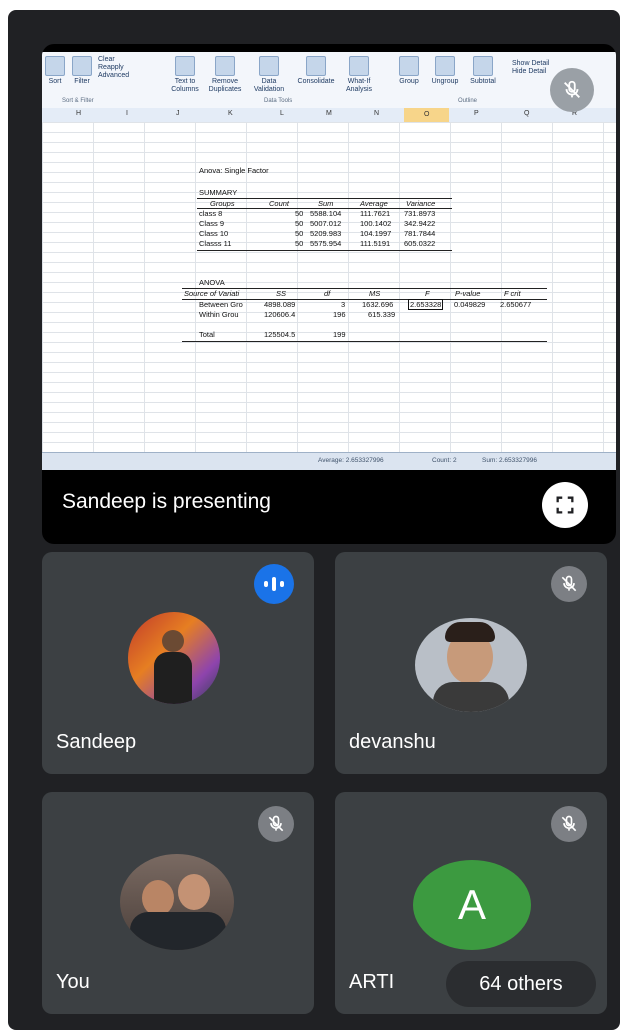 The image size is (628, 1030). I want to click on column-headers: H I J K L M N O P Q R, so click(329, 115).